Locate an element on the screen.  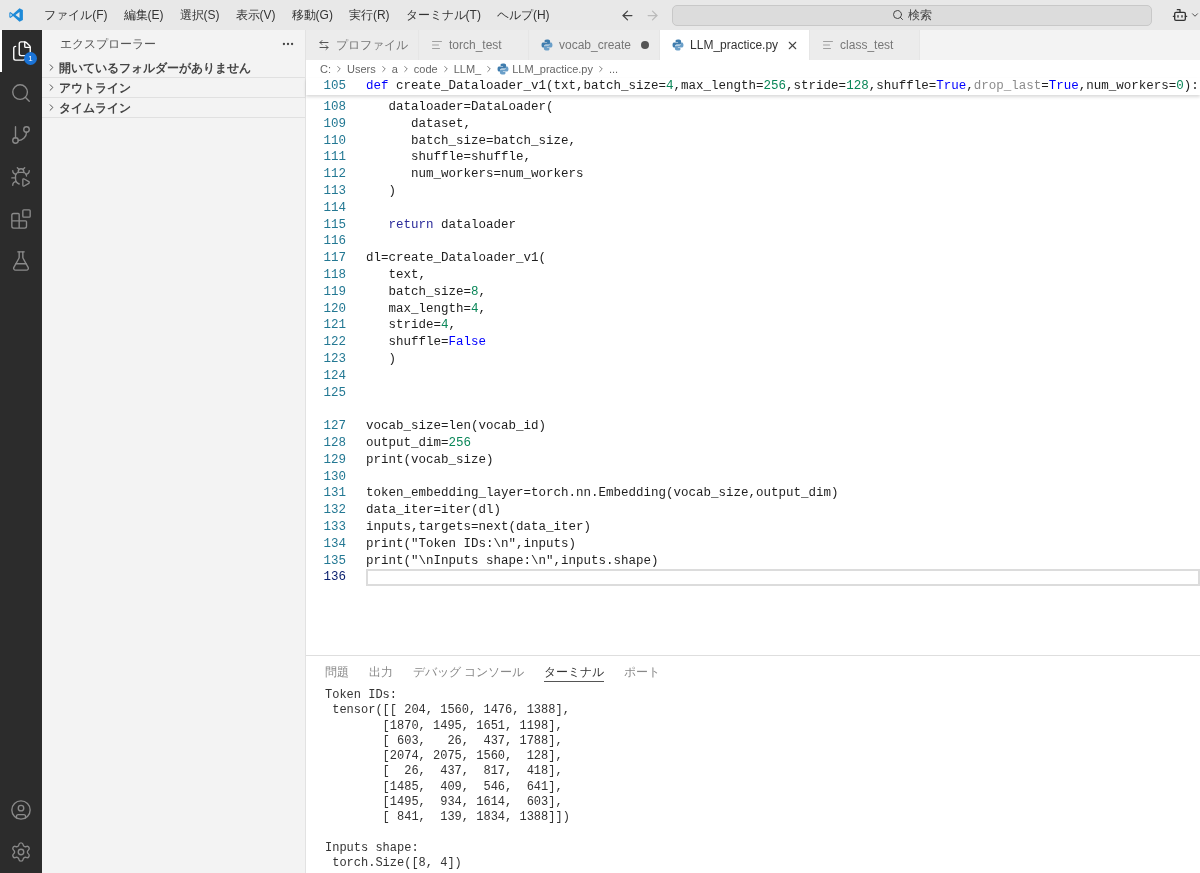
line-number: 132 is located at coordinates (334, 510).